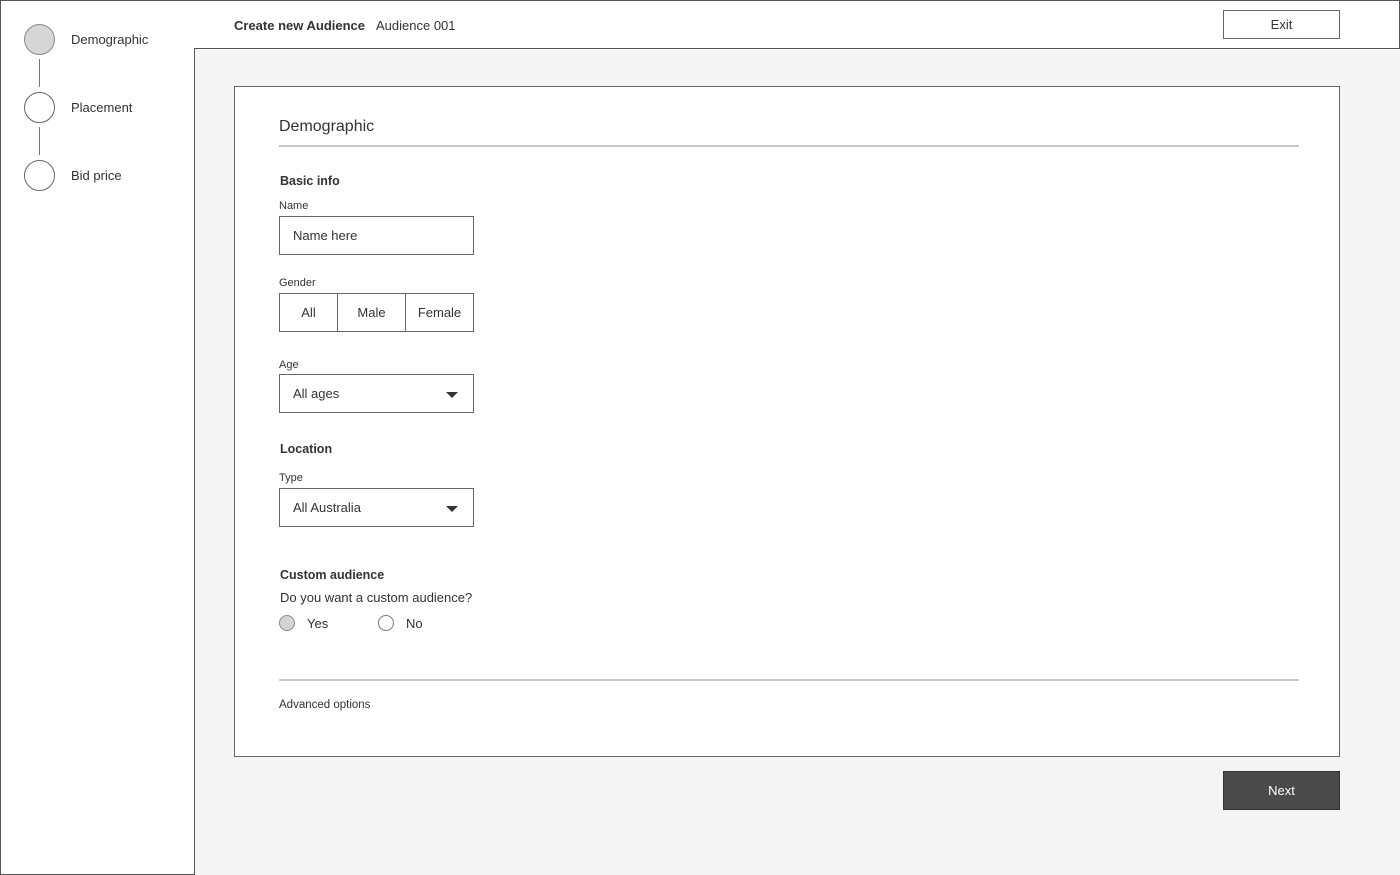 The width and height of the screenshot is (1400, 875). I want to click on gender-option-female: Female, so click(439, 312).